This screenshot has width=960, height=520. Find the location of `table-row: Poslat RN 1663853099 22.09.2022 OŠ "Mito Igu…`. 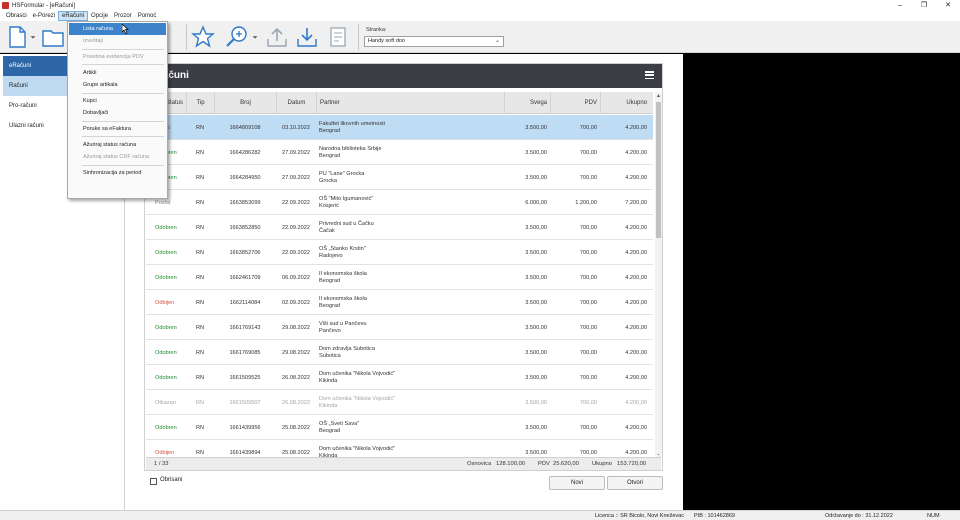

table-row: Poslat RN 1663853099 22.09.2022 OŠ "Mito Igu… is located at coordinates (399, 202).